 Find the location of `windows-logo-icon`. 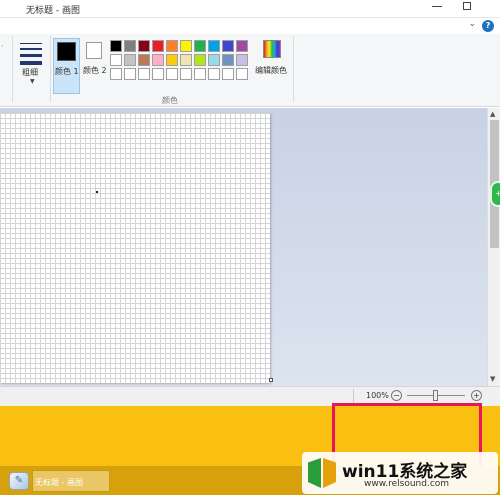

windows-logo-icon is located at coordinates (323, 473).